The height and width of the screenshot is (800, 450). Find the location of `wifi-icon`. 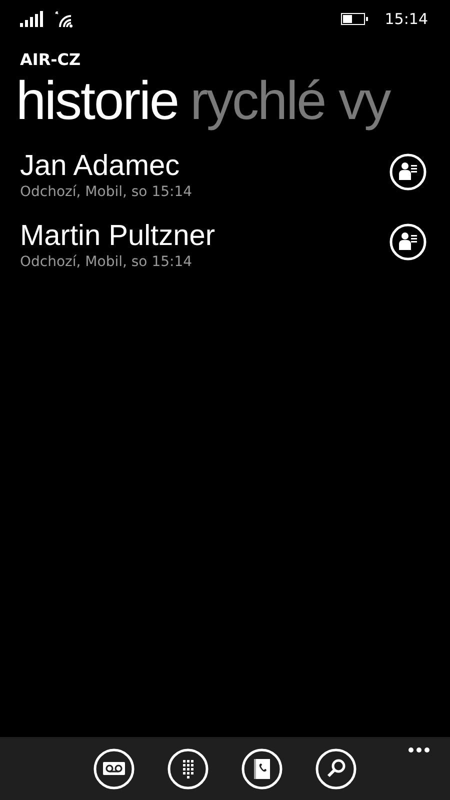

wifi-icon is located at coordinates (64, 19).